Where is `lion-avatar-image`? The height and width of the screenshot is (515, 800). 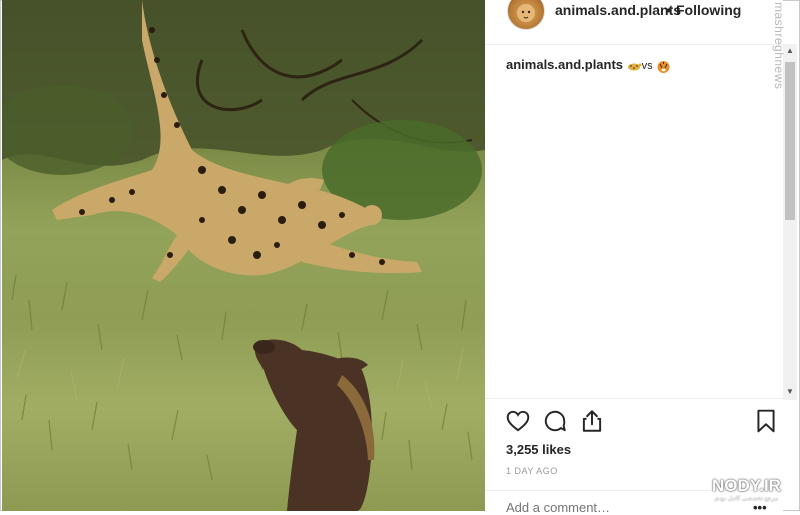 lion-avatar-image is located at coordinates (526, 13).